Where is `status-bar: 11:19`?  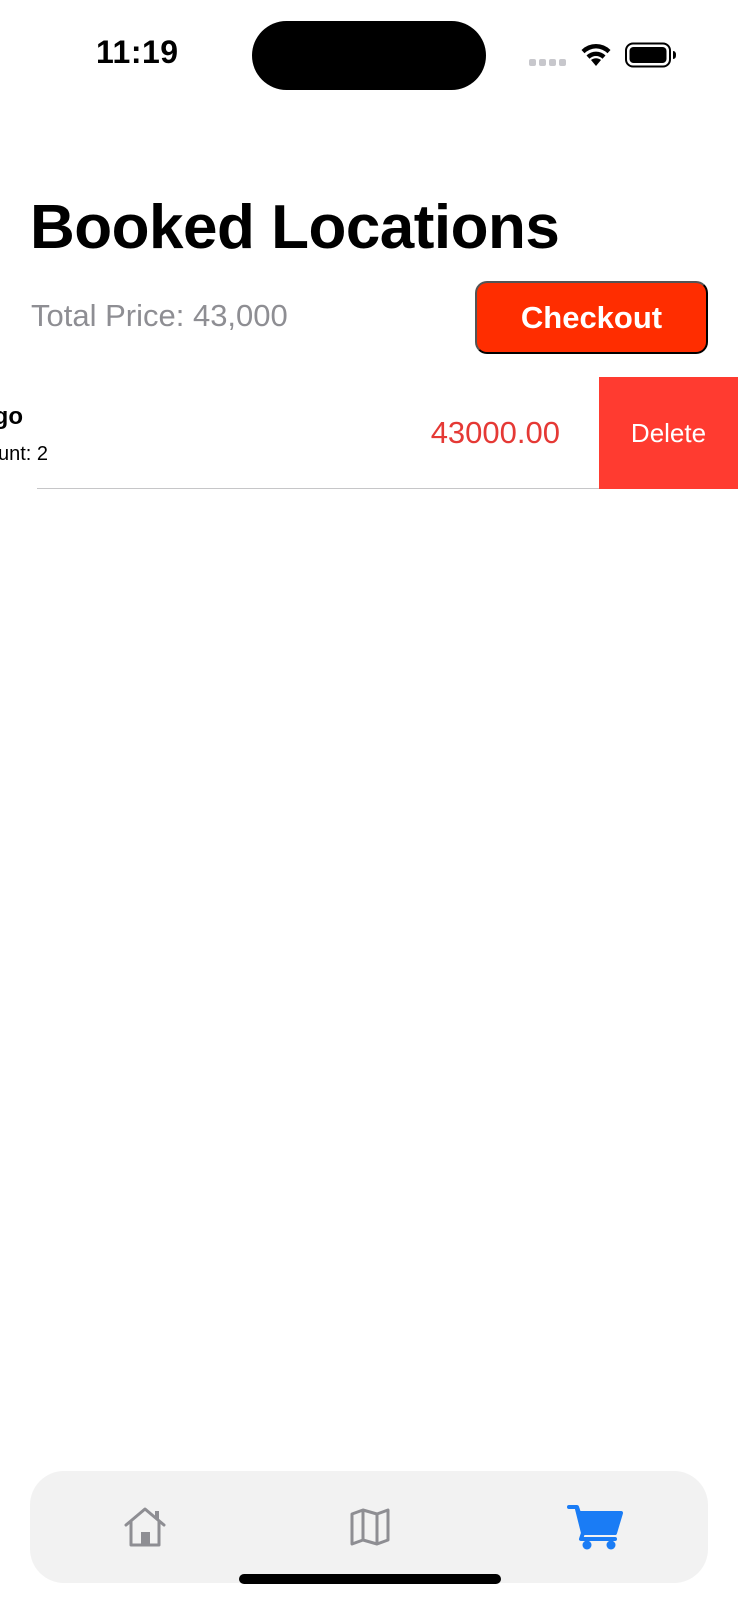 status-bar: 11:19 is located at coordinates (369, 55).